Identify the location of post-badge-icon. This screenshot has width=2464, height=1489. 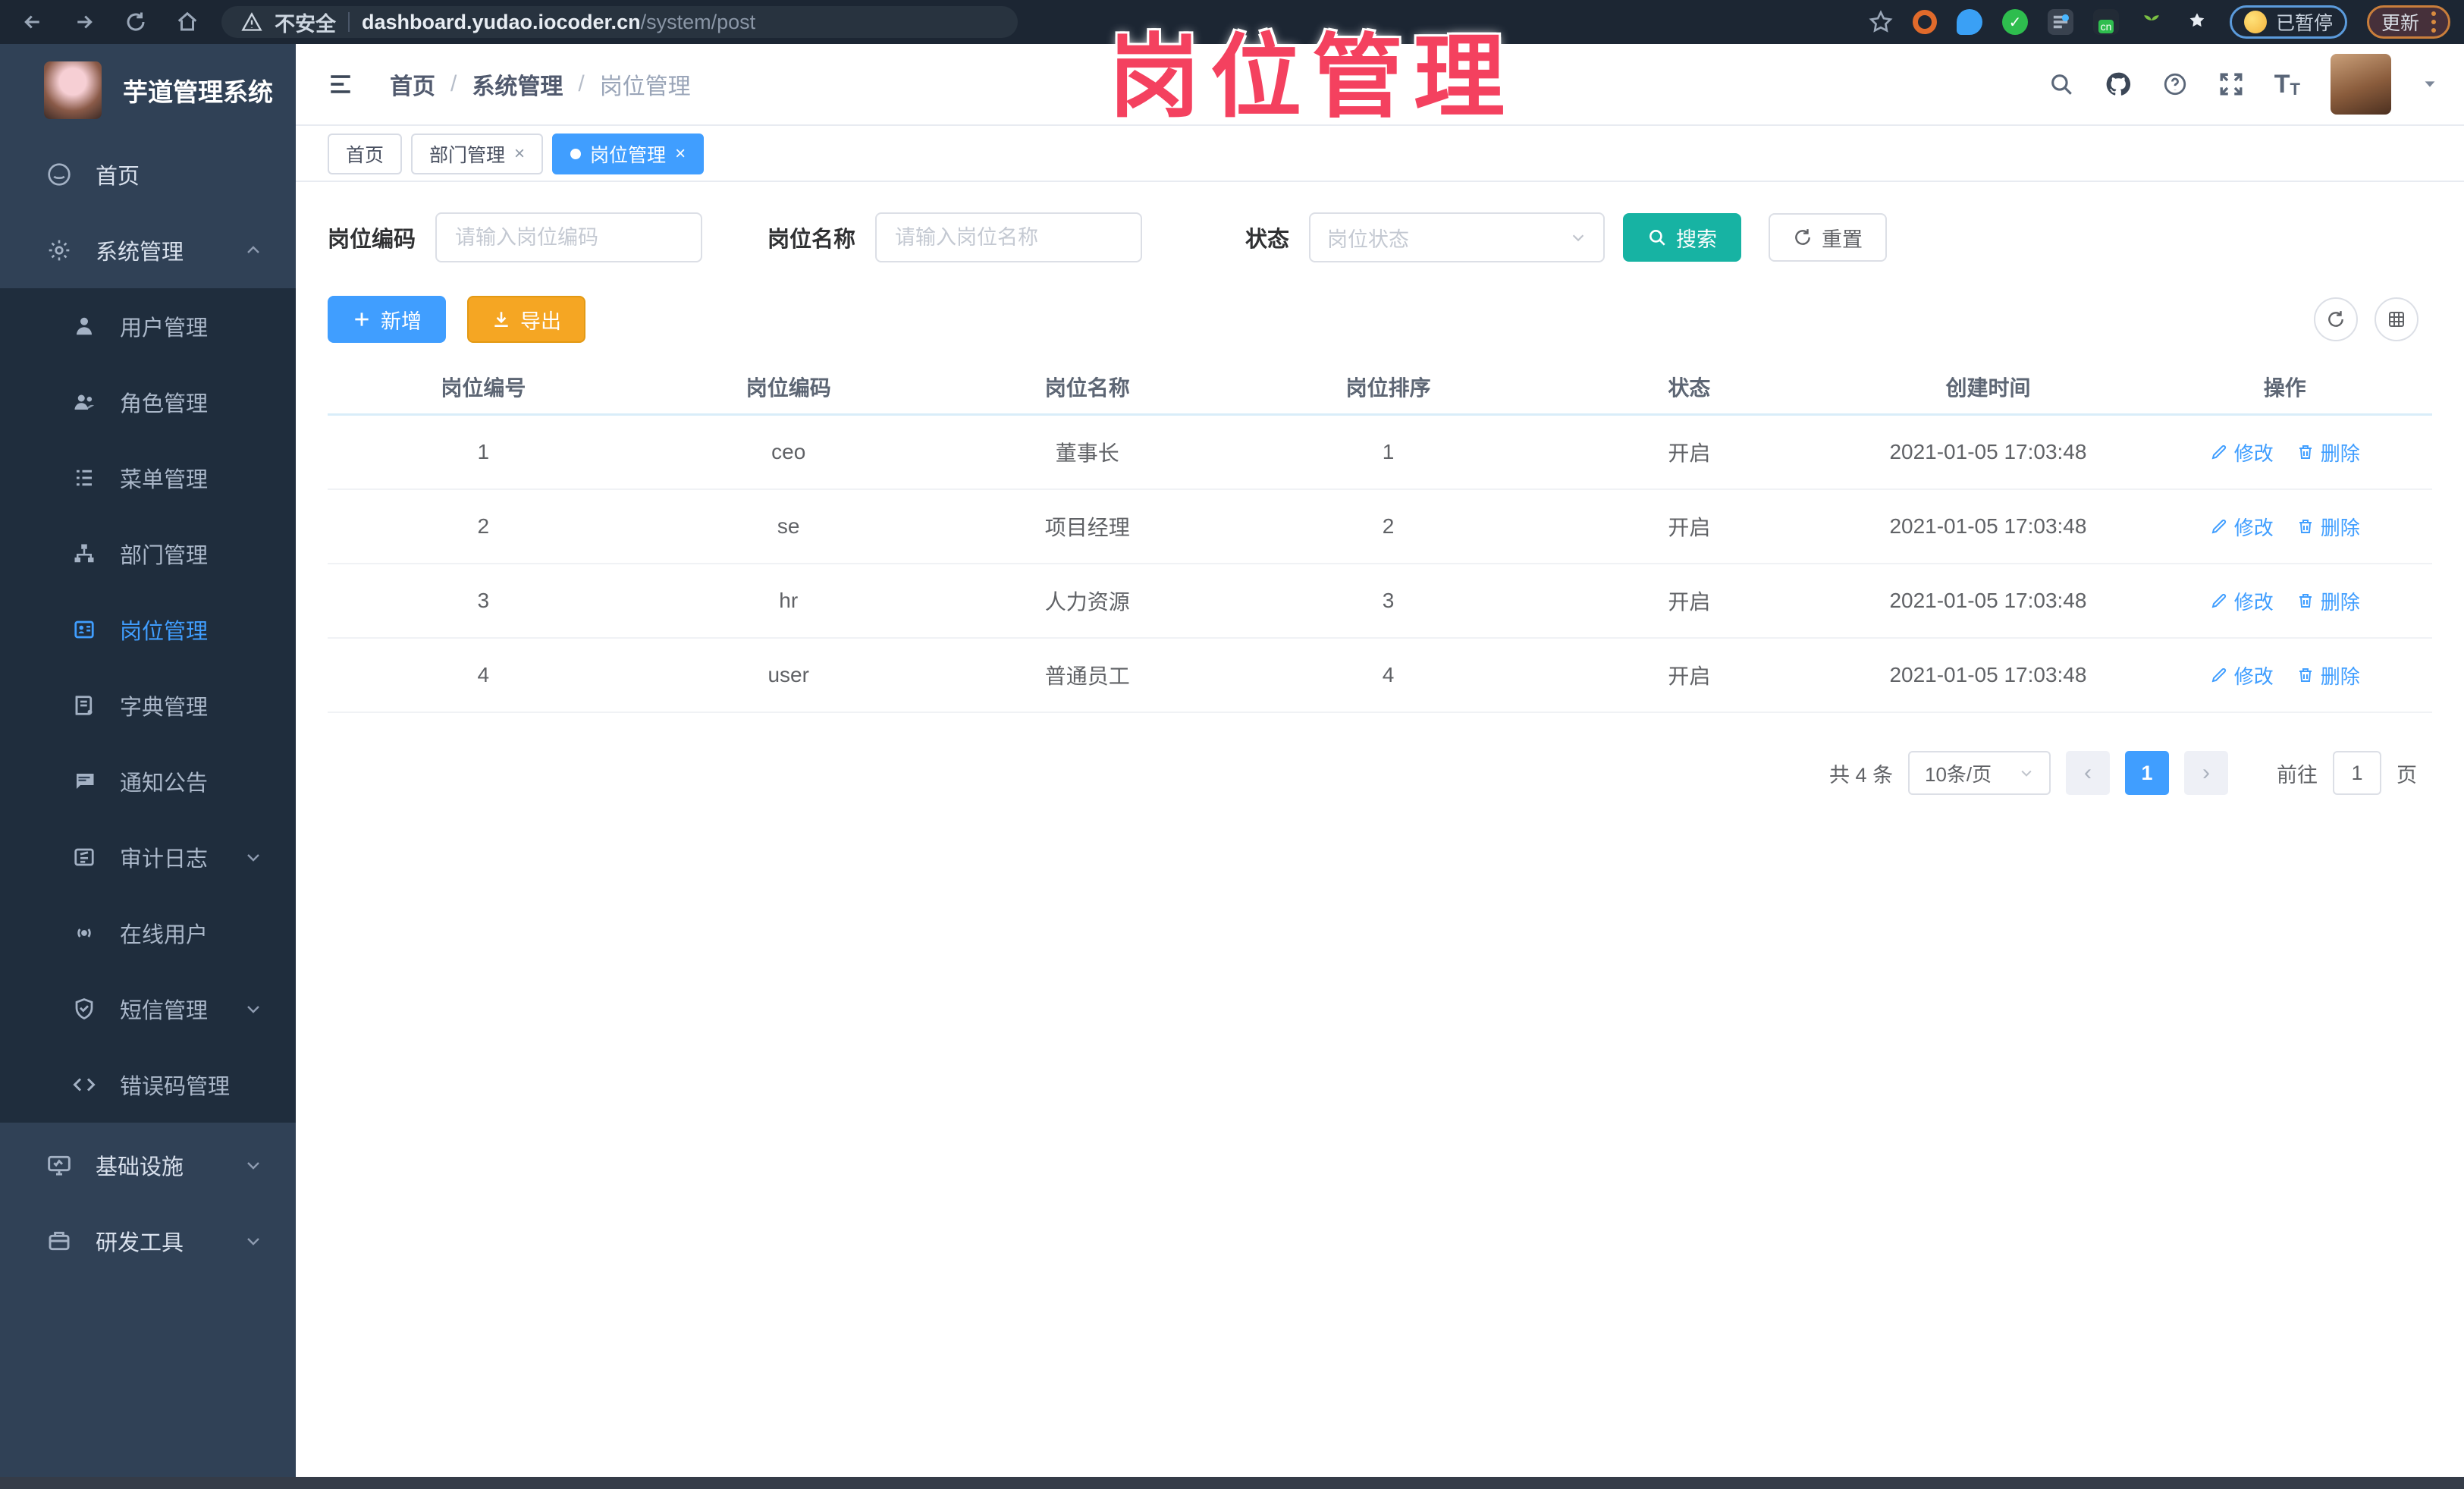
(84, 629).